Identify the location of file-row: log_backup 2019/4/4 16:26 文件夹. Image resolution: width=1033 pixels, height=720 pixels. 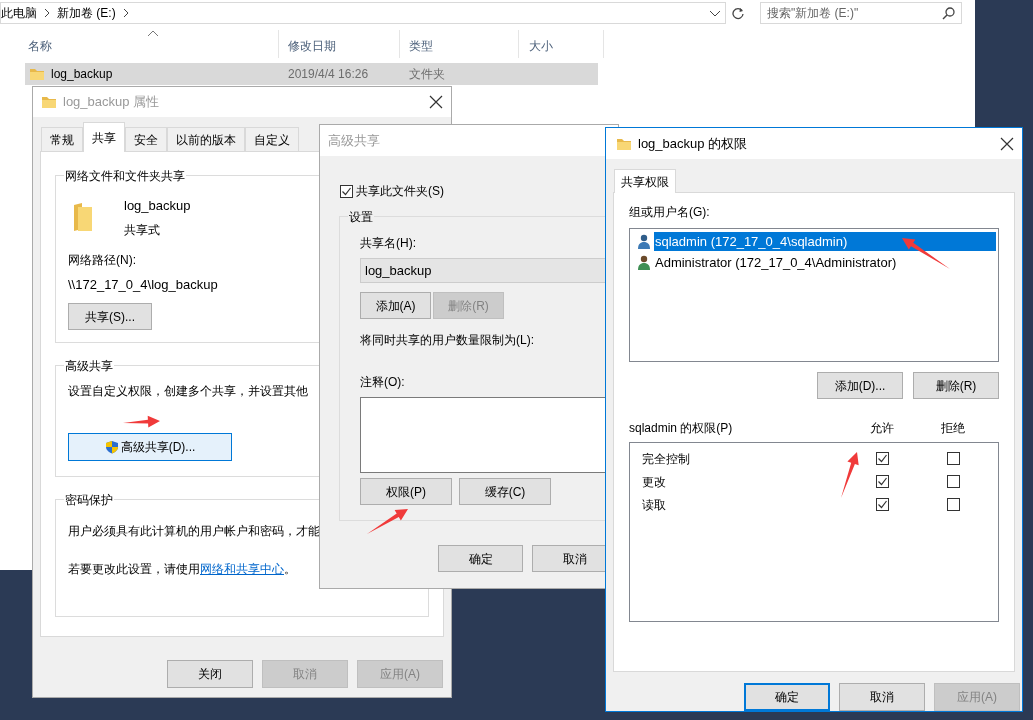
(311, 74).